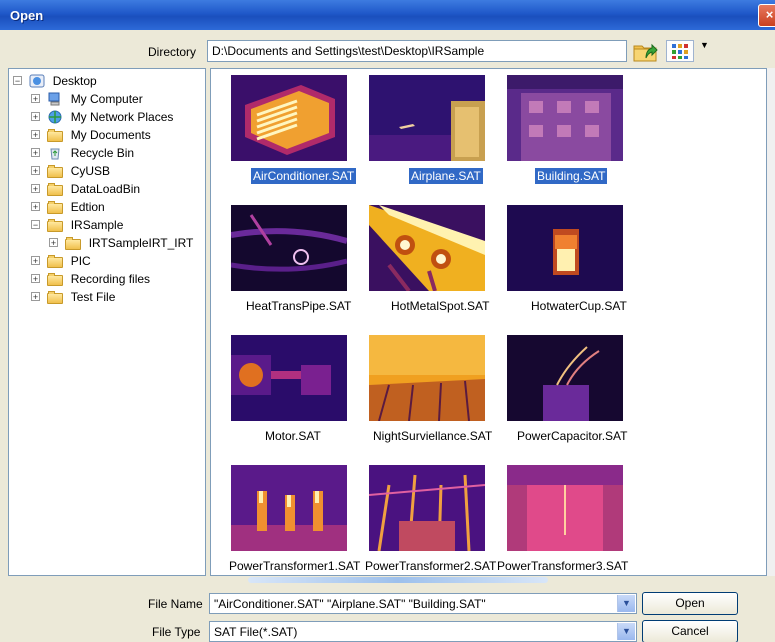 The width and height of the screenshot is (775, 642). I want to click on window-title: Open, so click(27, 15).